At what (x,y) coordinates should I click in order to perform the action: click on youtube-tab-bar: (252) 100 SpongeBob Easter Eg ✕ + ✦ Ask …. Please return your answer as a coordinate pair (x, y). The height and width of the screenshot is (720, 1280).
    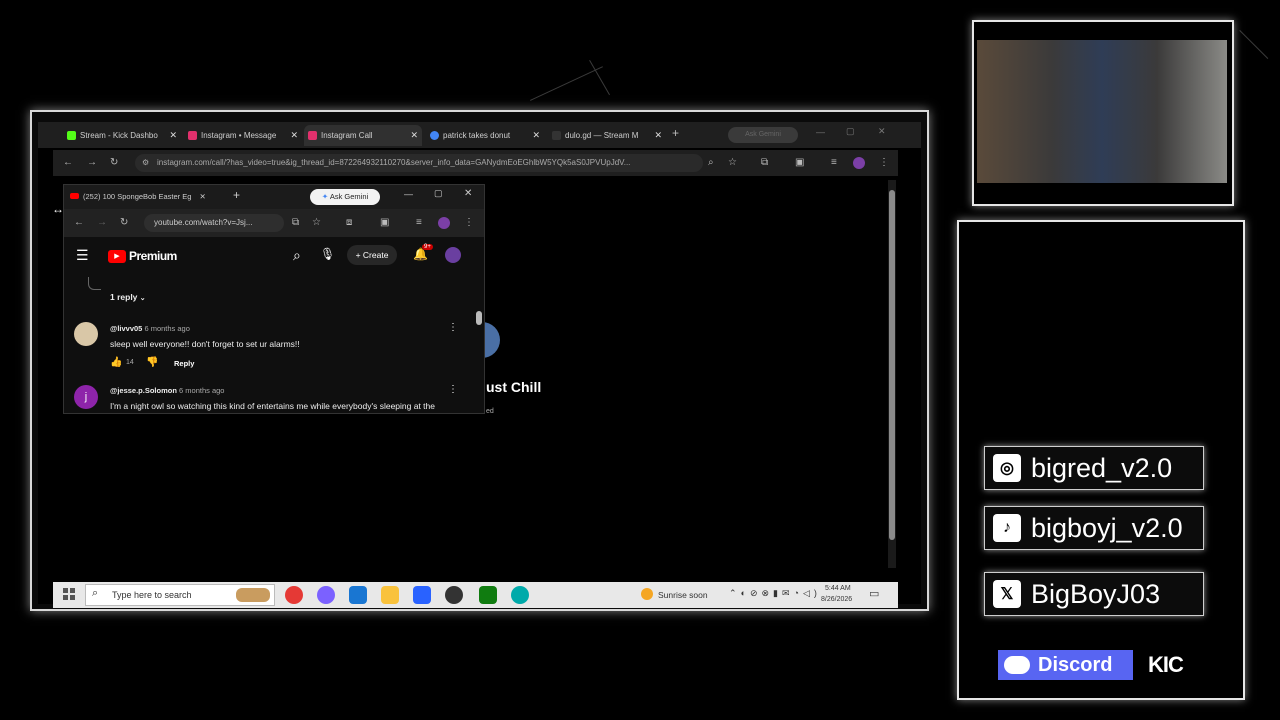
    Looking at the image, I should click on (274, 197).